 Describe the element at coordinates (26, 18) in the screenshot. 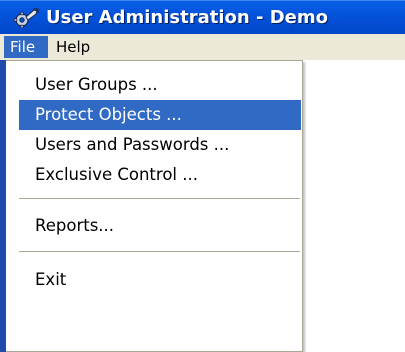

I see `wrench-gear-icon` at that location.